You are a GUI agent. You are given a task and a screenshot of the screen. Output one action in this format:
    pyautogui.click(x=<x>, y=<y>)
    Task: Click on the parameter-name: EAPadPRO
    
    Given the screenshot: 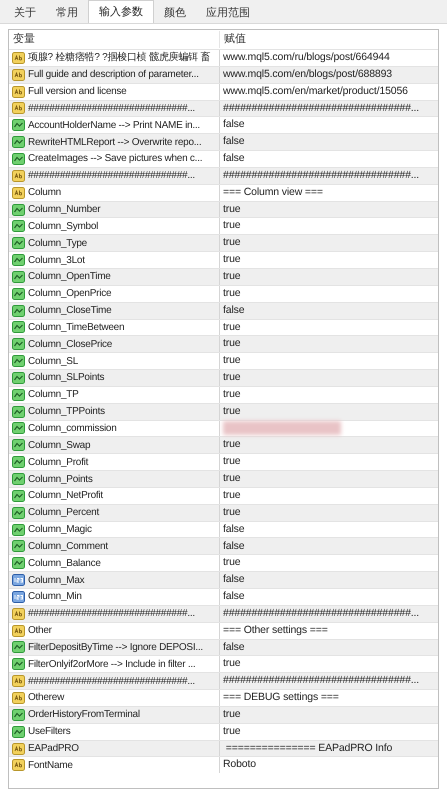 What is the action you would take?
    pyautogui.click(x=53, y=749)
    